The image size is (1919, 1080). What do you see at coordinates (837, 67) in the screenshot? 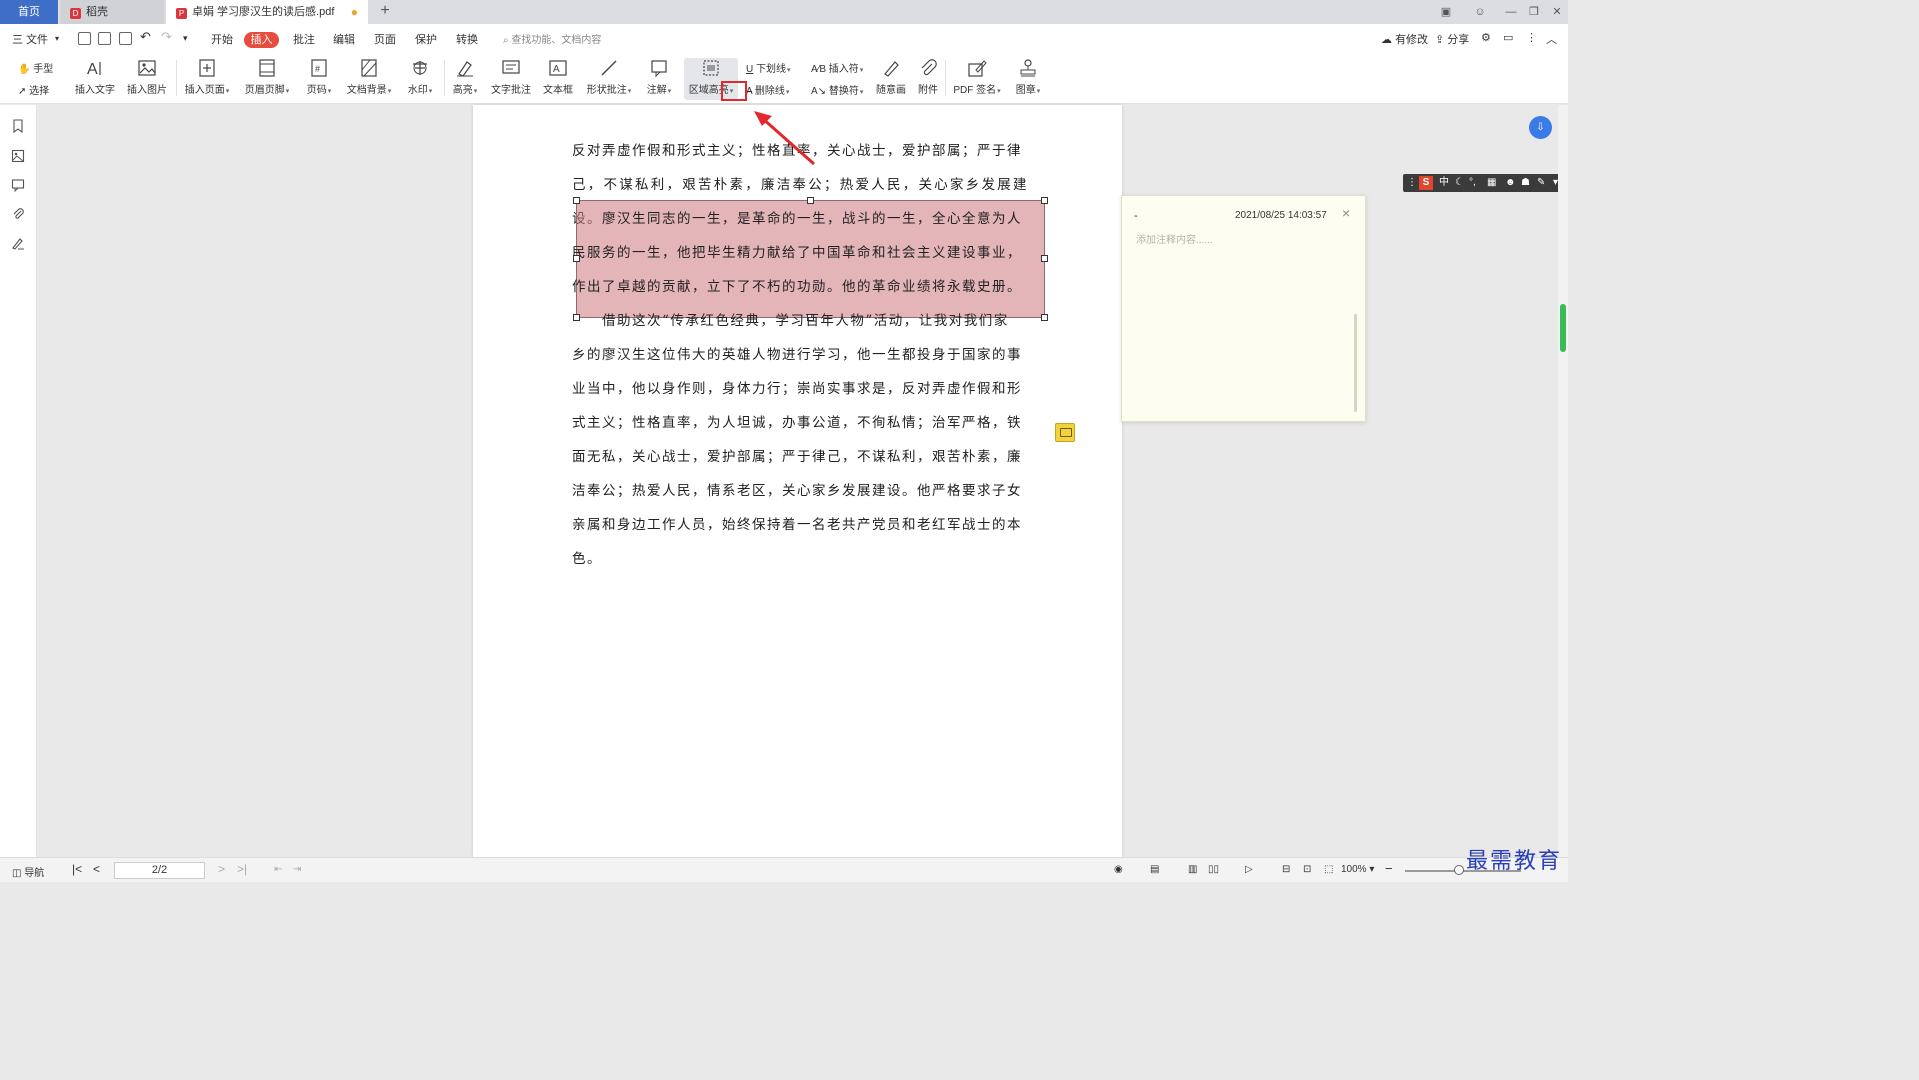
I see `insert-symbol-button: A⁄B 插入符▾` at bounding box center [837, 67].